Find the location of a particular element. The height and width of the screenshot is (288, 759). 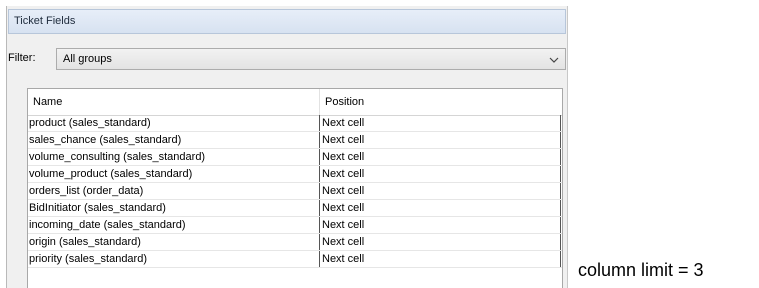

table-header: Name Position is located at coordinates (295, 102).